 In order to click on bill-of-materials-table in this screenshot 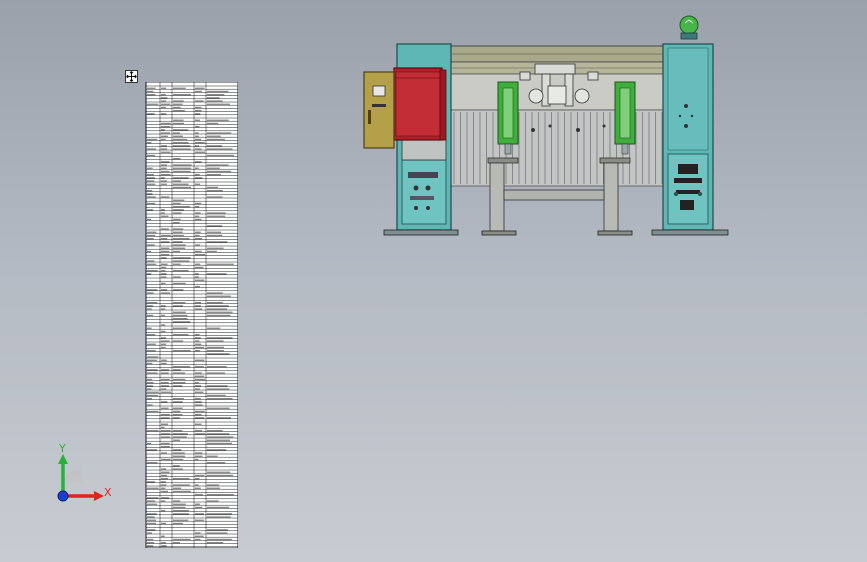, I will do `click(188, 315)`.